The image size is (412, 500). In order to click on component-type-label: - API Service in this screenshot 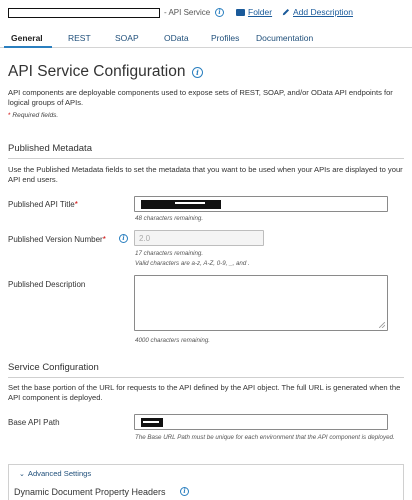, I will do `click(187, 12)`.